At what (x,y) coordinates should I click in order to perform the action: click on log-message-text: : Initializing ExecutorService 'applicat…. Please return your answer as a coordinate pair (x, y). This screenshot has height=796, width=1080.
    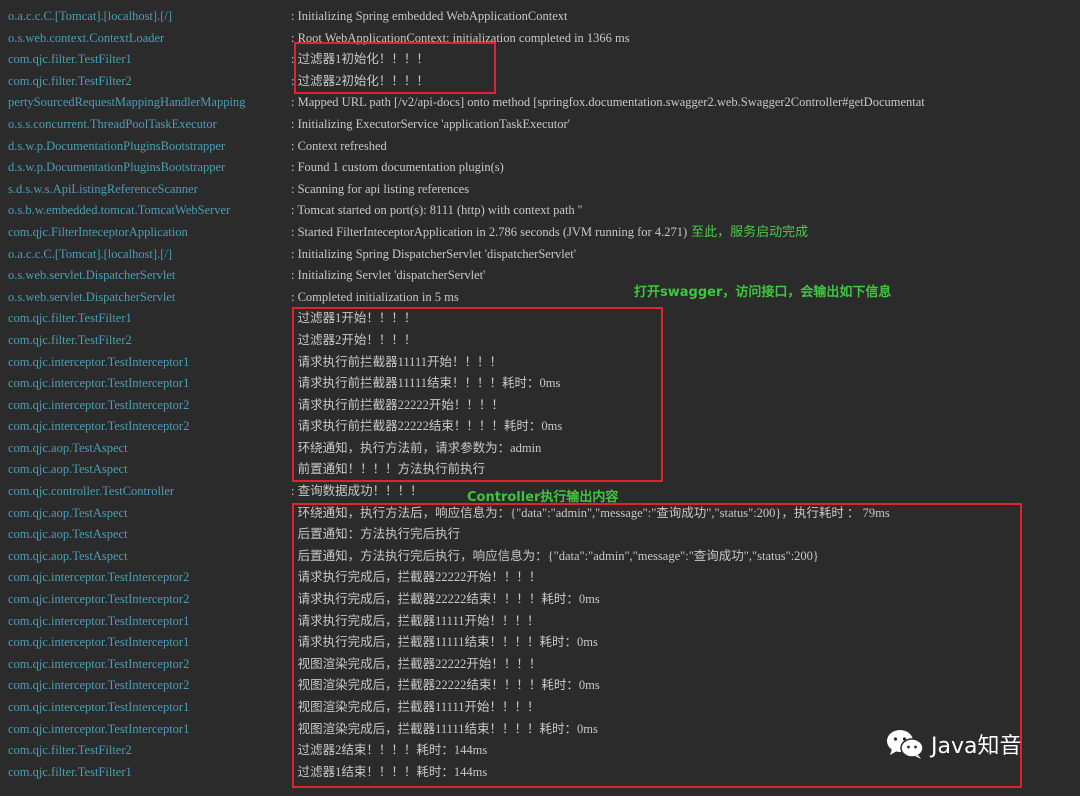
    Looking at the image, I should click on (430, 123).